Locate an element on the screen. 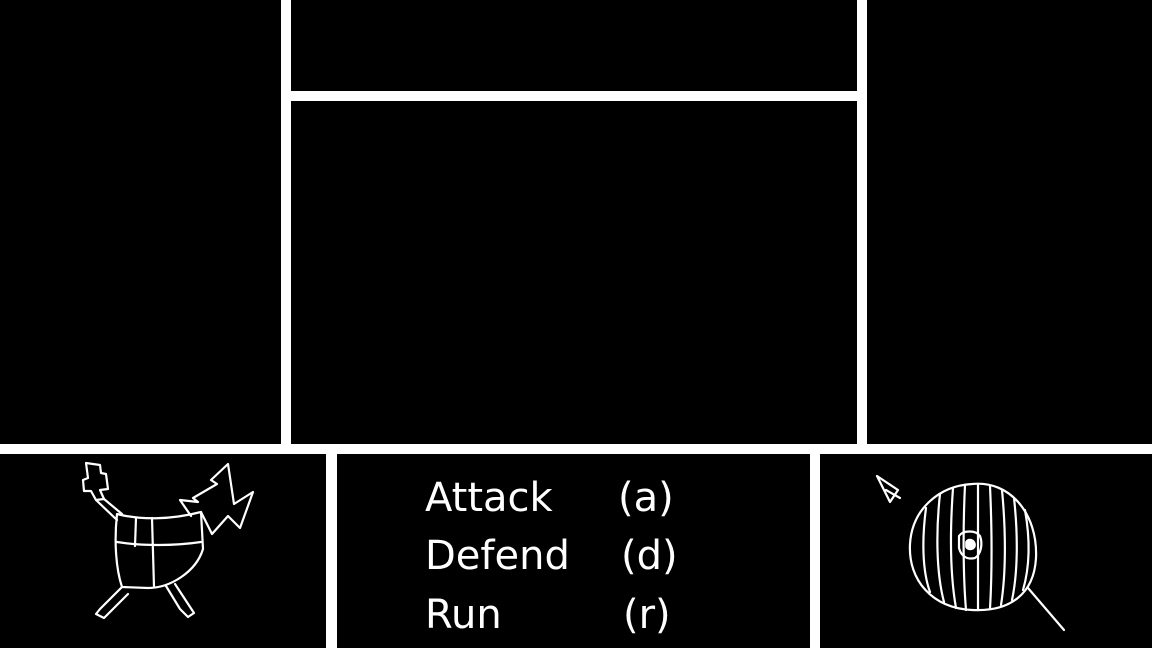  menu-option-label: Run is located at coordinates (463, 615).